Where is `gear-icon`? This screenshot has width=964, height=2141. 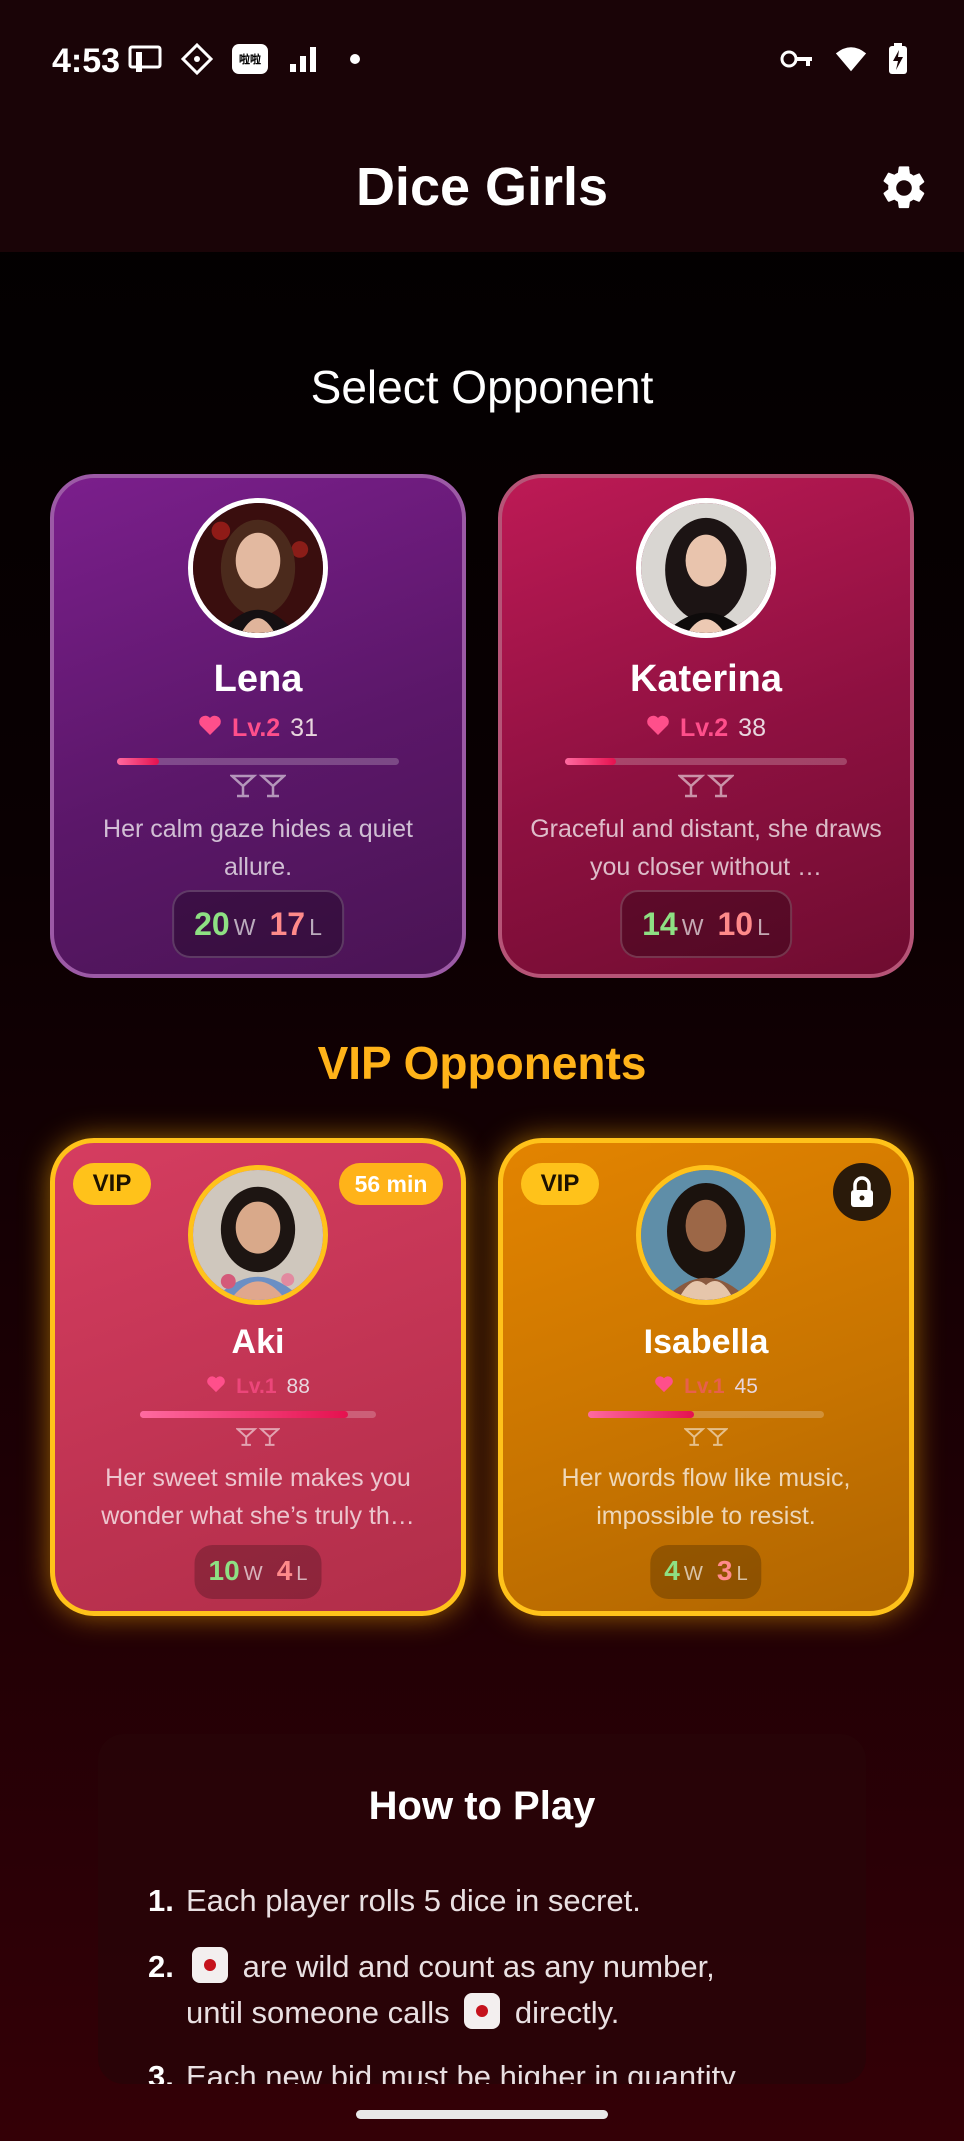 gear-icon is located at coordinates (904, 188).